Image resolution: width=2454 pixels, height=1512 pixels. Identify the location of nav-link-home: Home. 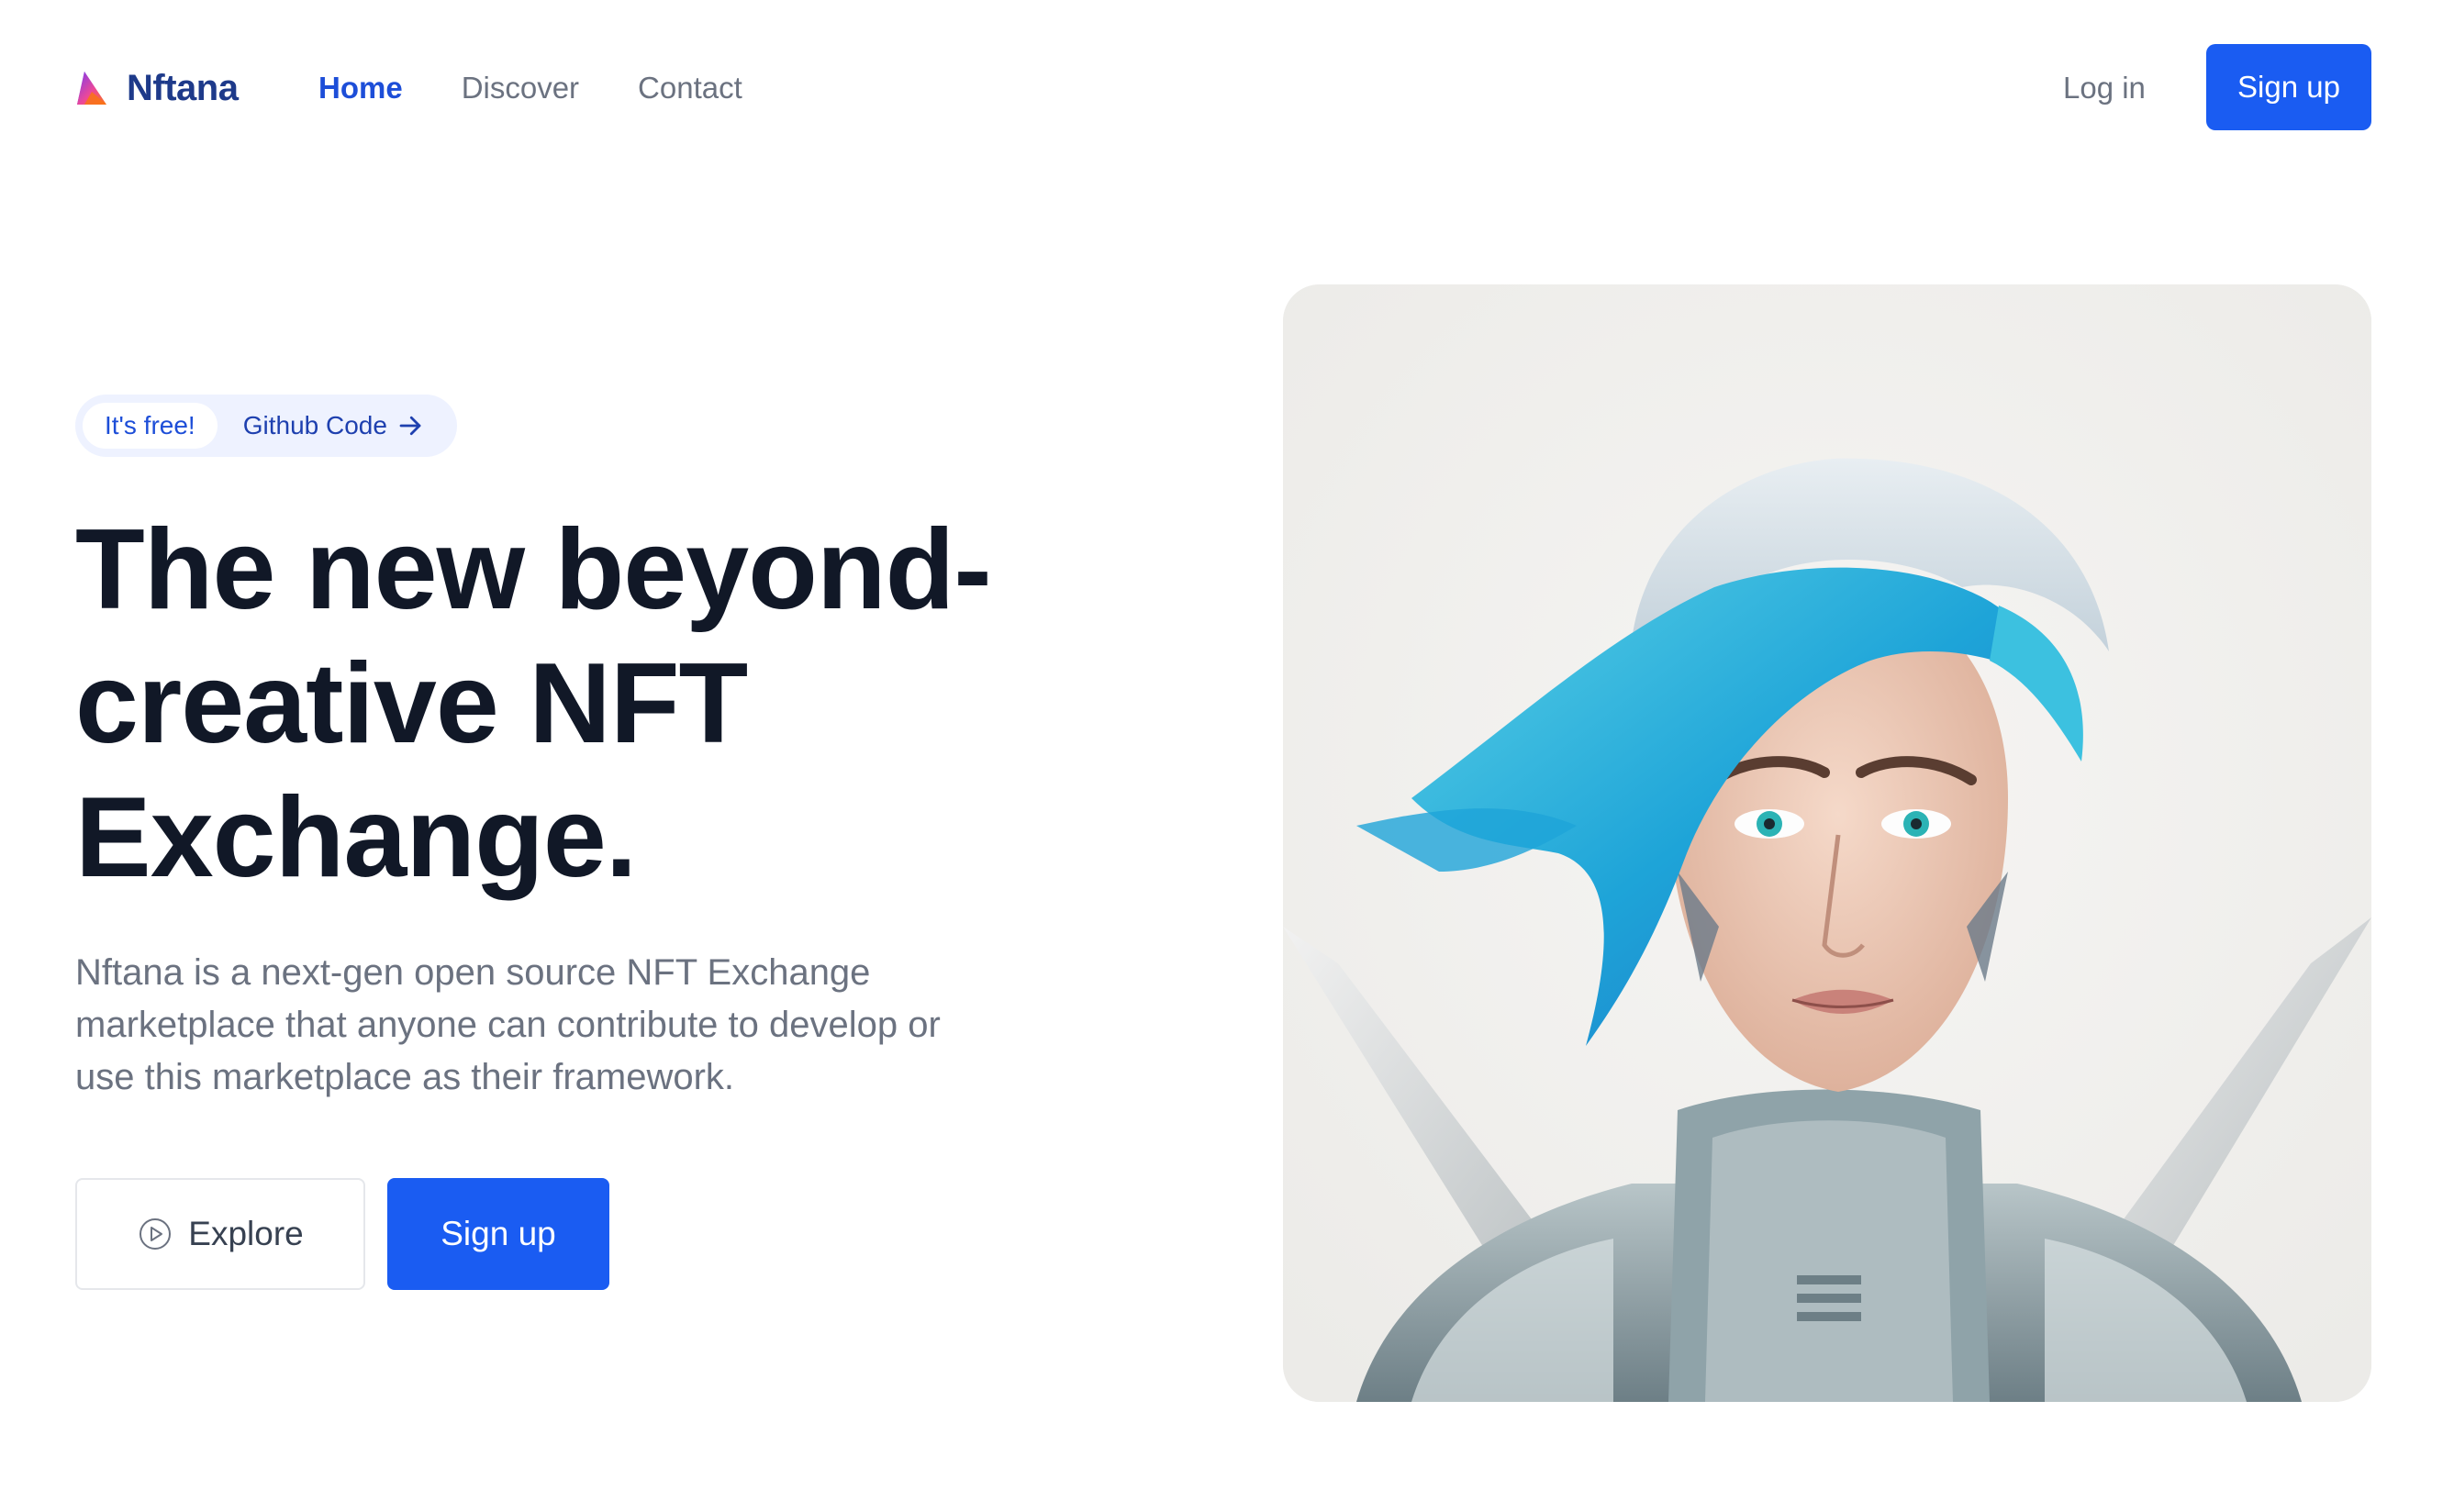
(361, 89).